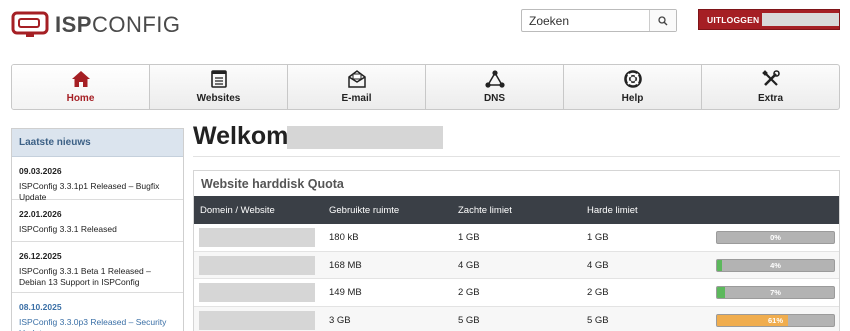 This screenshot has width=850, height=331. What do you see at coordinates (598, 237) in the screenshot?
I see `hard-limit-cell: 1 GB` at bounding box center [598, 237].